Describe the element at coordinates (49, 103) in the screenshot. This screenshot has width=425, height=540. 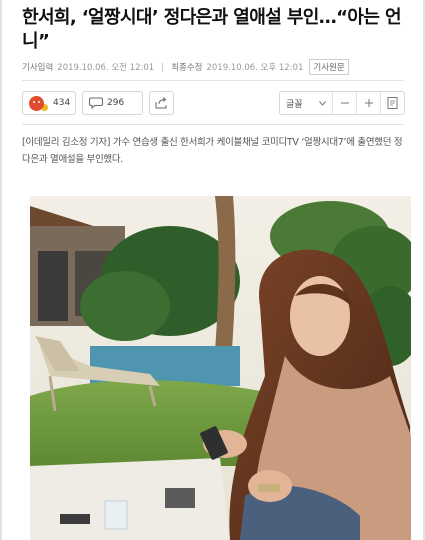
I see `reaction-button: 434` at that location.